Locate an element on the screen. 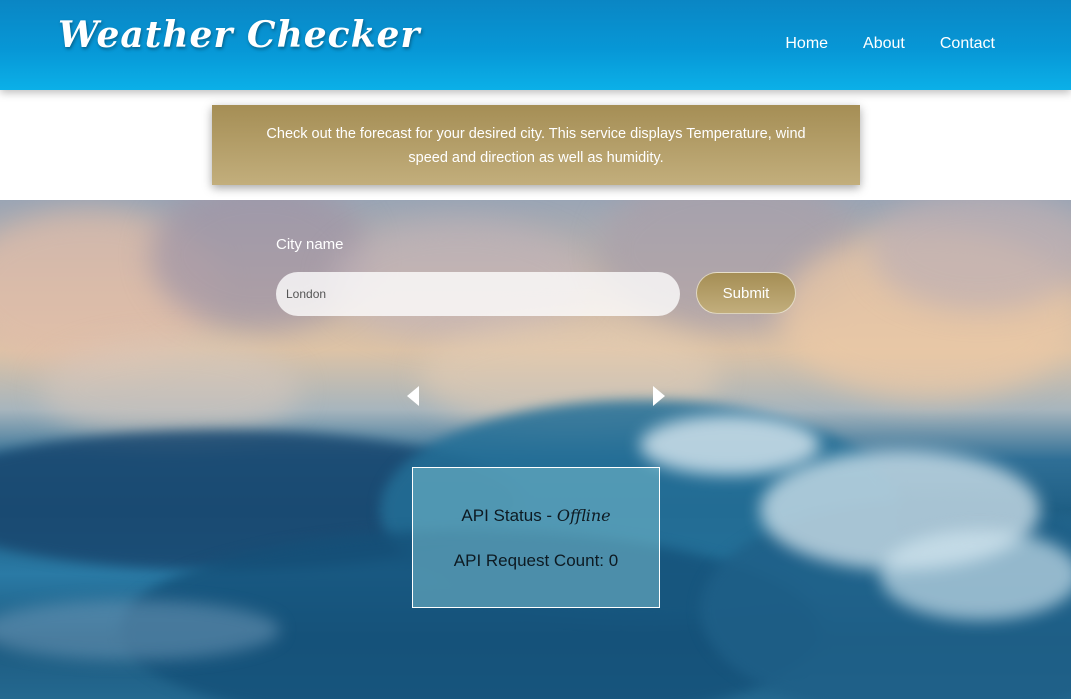 The image size is (1071, 699). nav-contact-link: Contact is located at coordinates (967, 44).